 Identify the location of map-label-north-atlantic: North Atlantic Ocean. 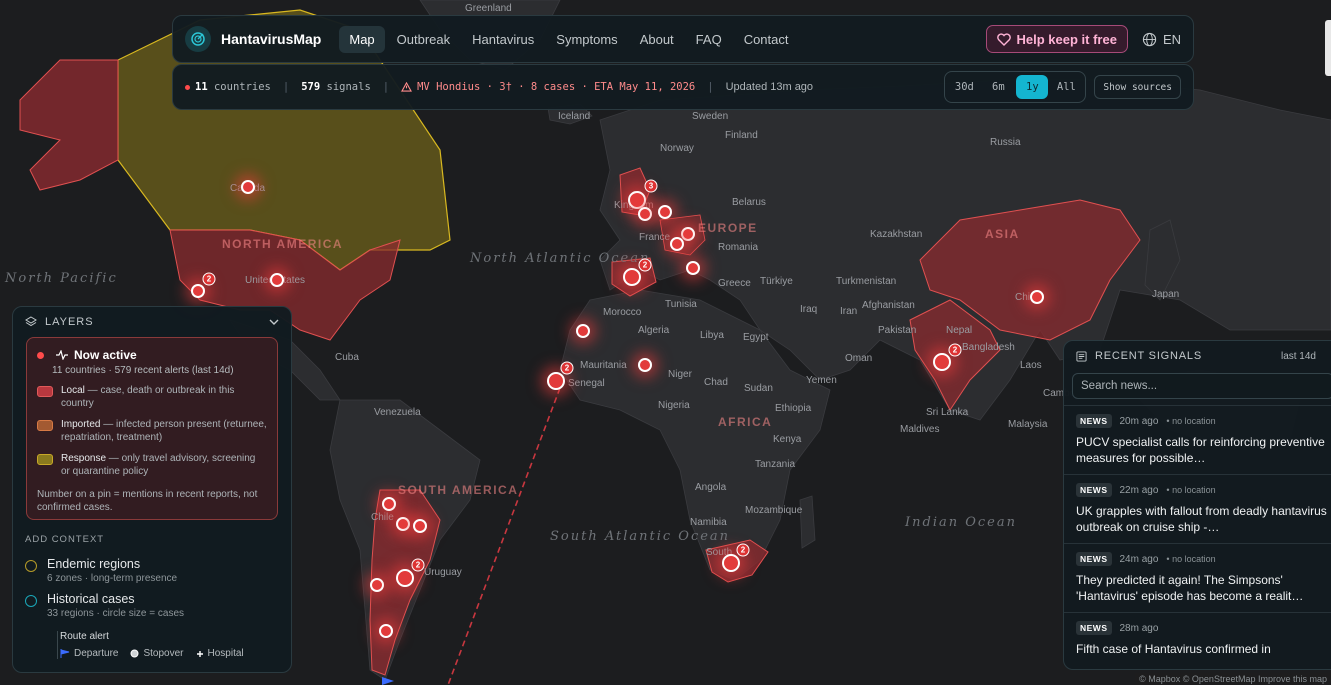
(559, 259).